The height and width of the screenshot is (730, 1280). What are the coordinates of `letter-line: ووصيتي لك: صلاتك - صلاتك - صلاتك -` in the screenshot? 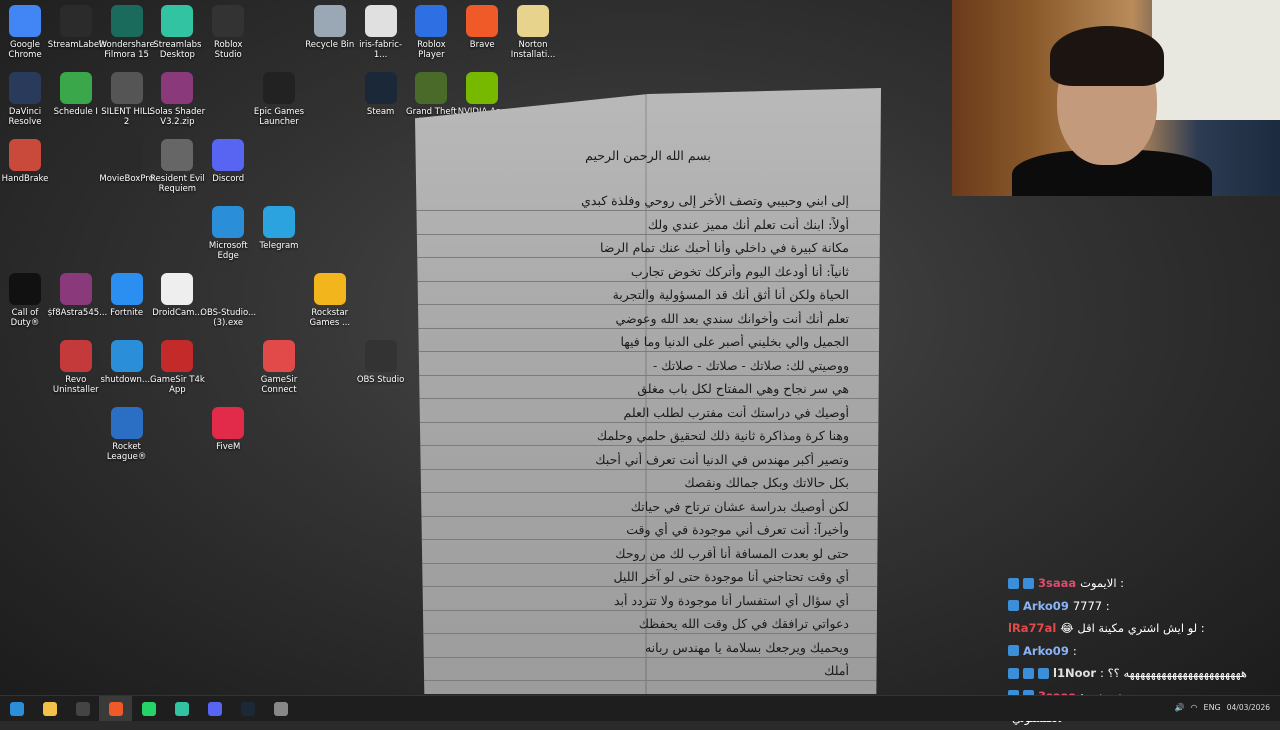 It's located at (751, 365).